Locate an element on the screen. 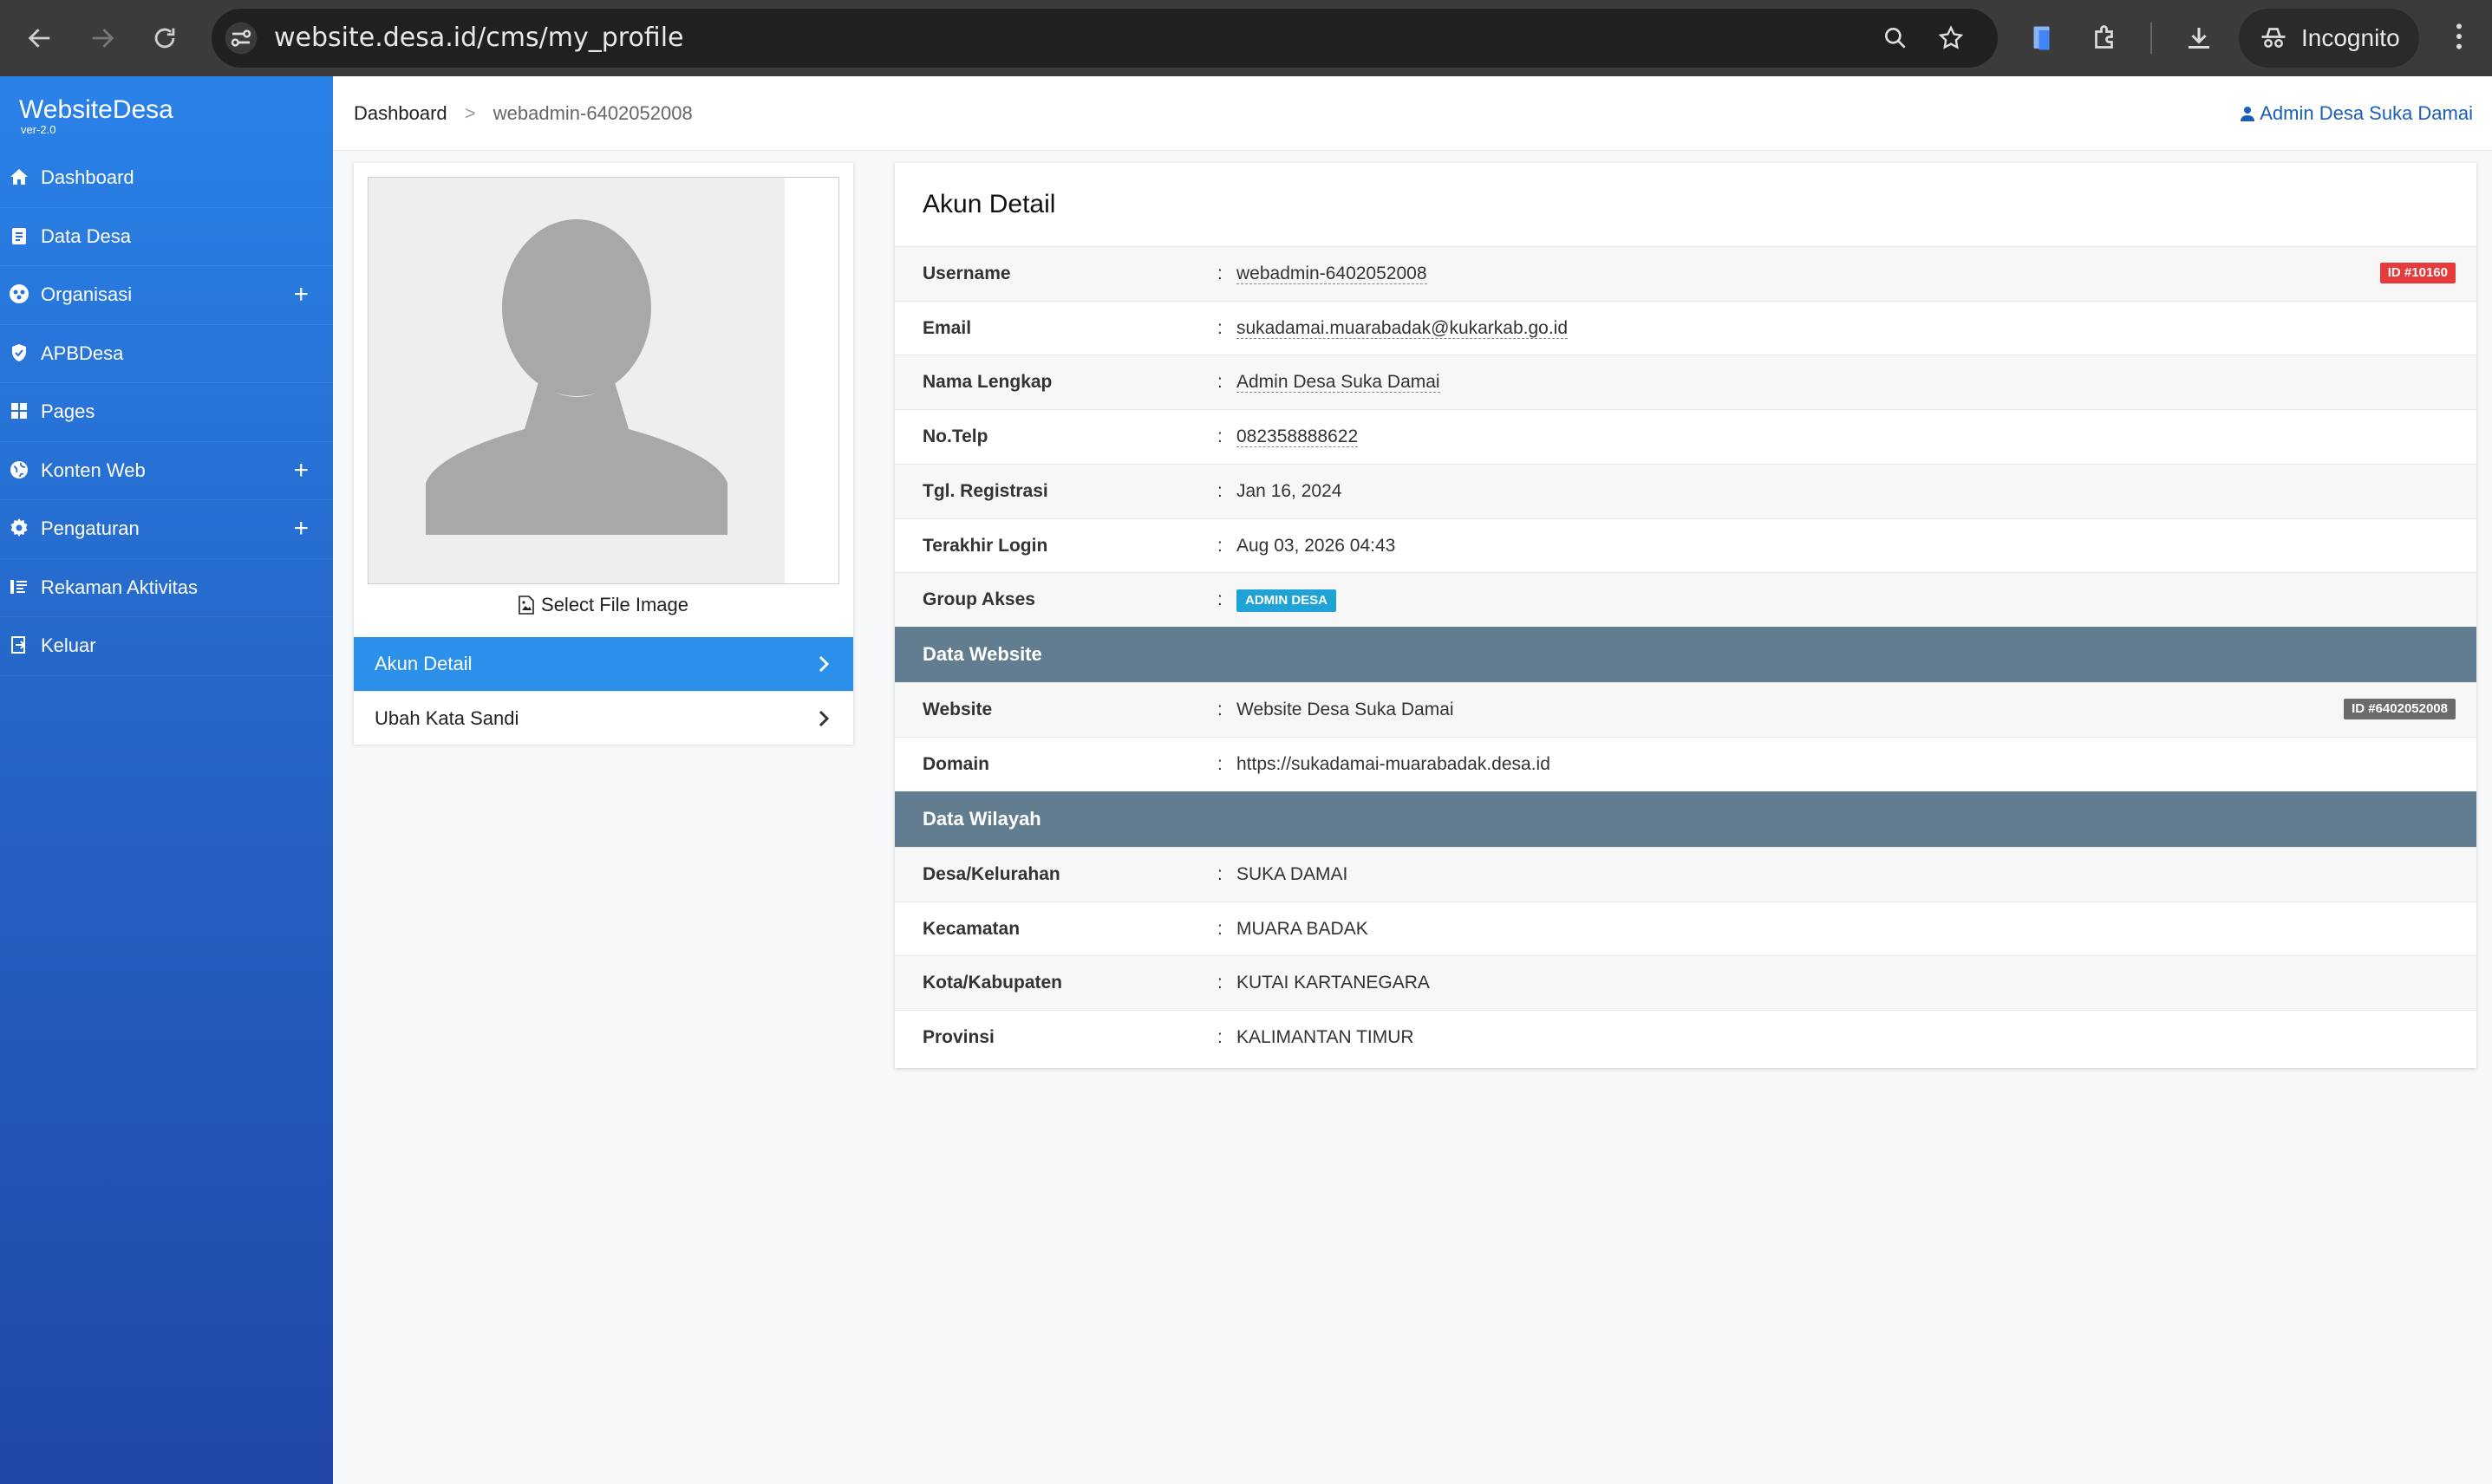 This screenshot has height=1484, width=2492. row-no-telp: No.Telp : 082358888622 is located at coordinates (1685, 436).